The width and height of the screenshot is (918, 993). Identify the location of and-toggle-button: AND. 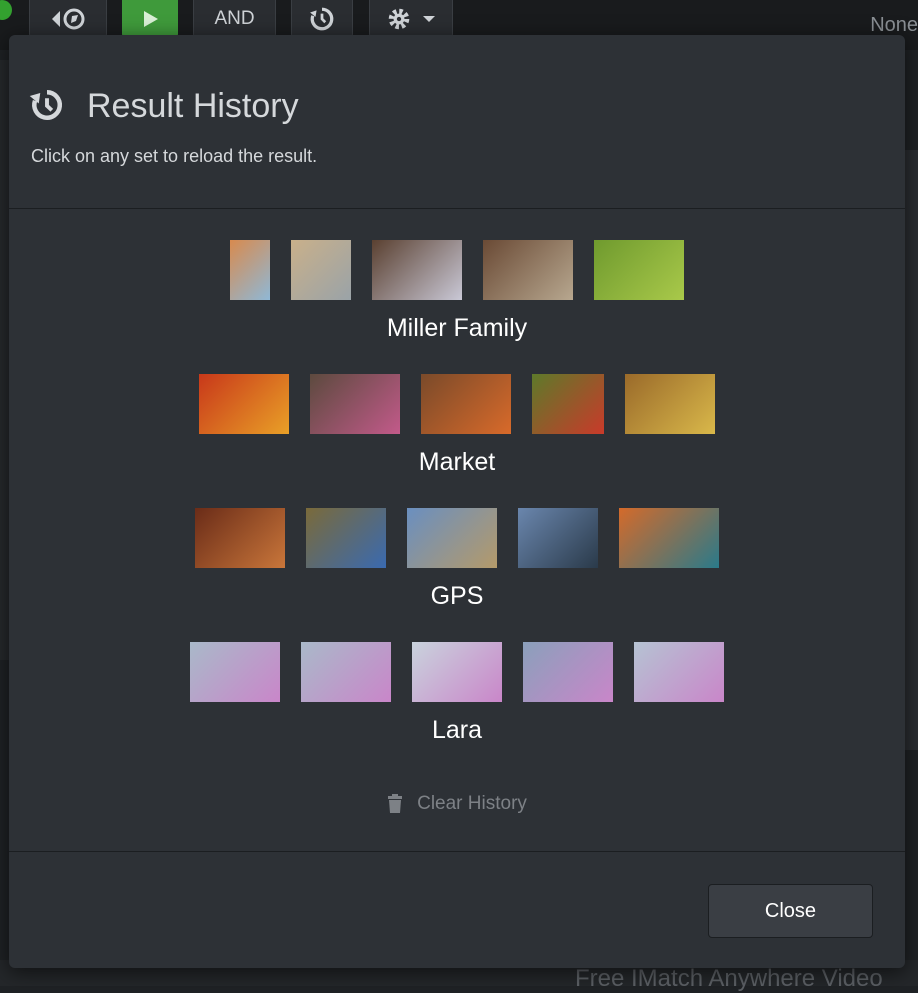
(234, 19).